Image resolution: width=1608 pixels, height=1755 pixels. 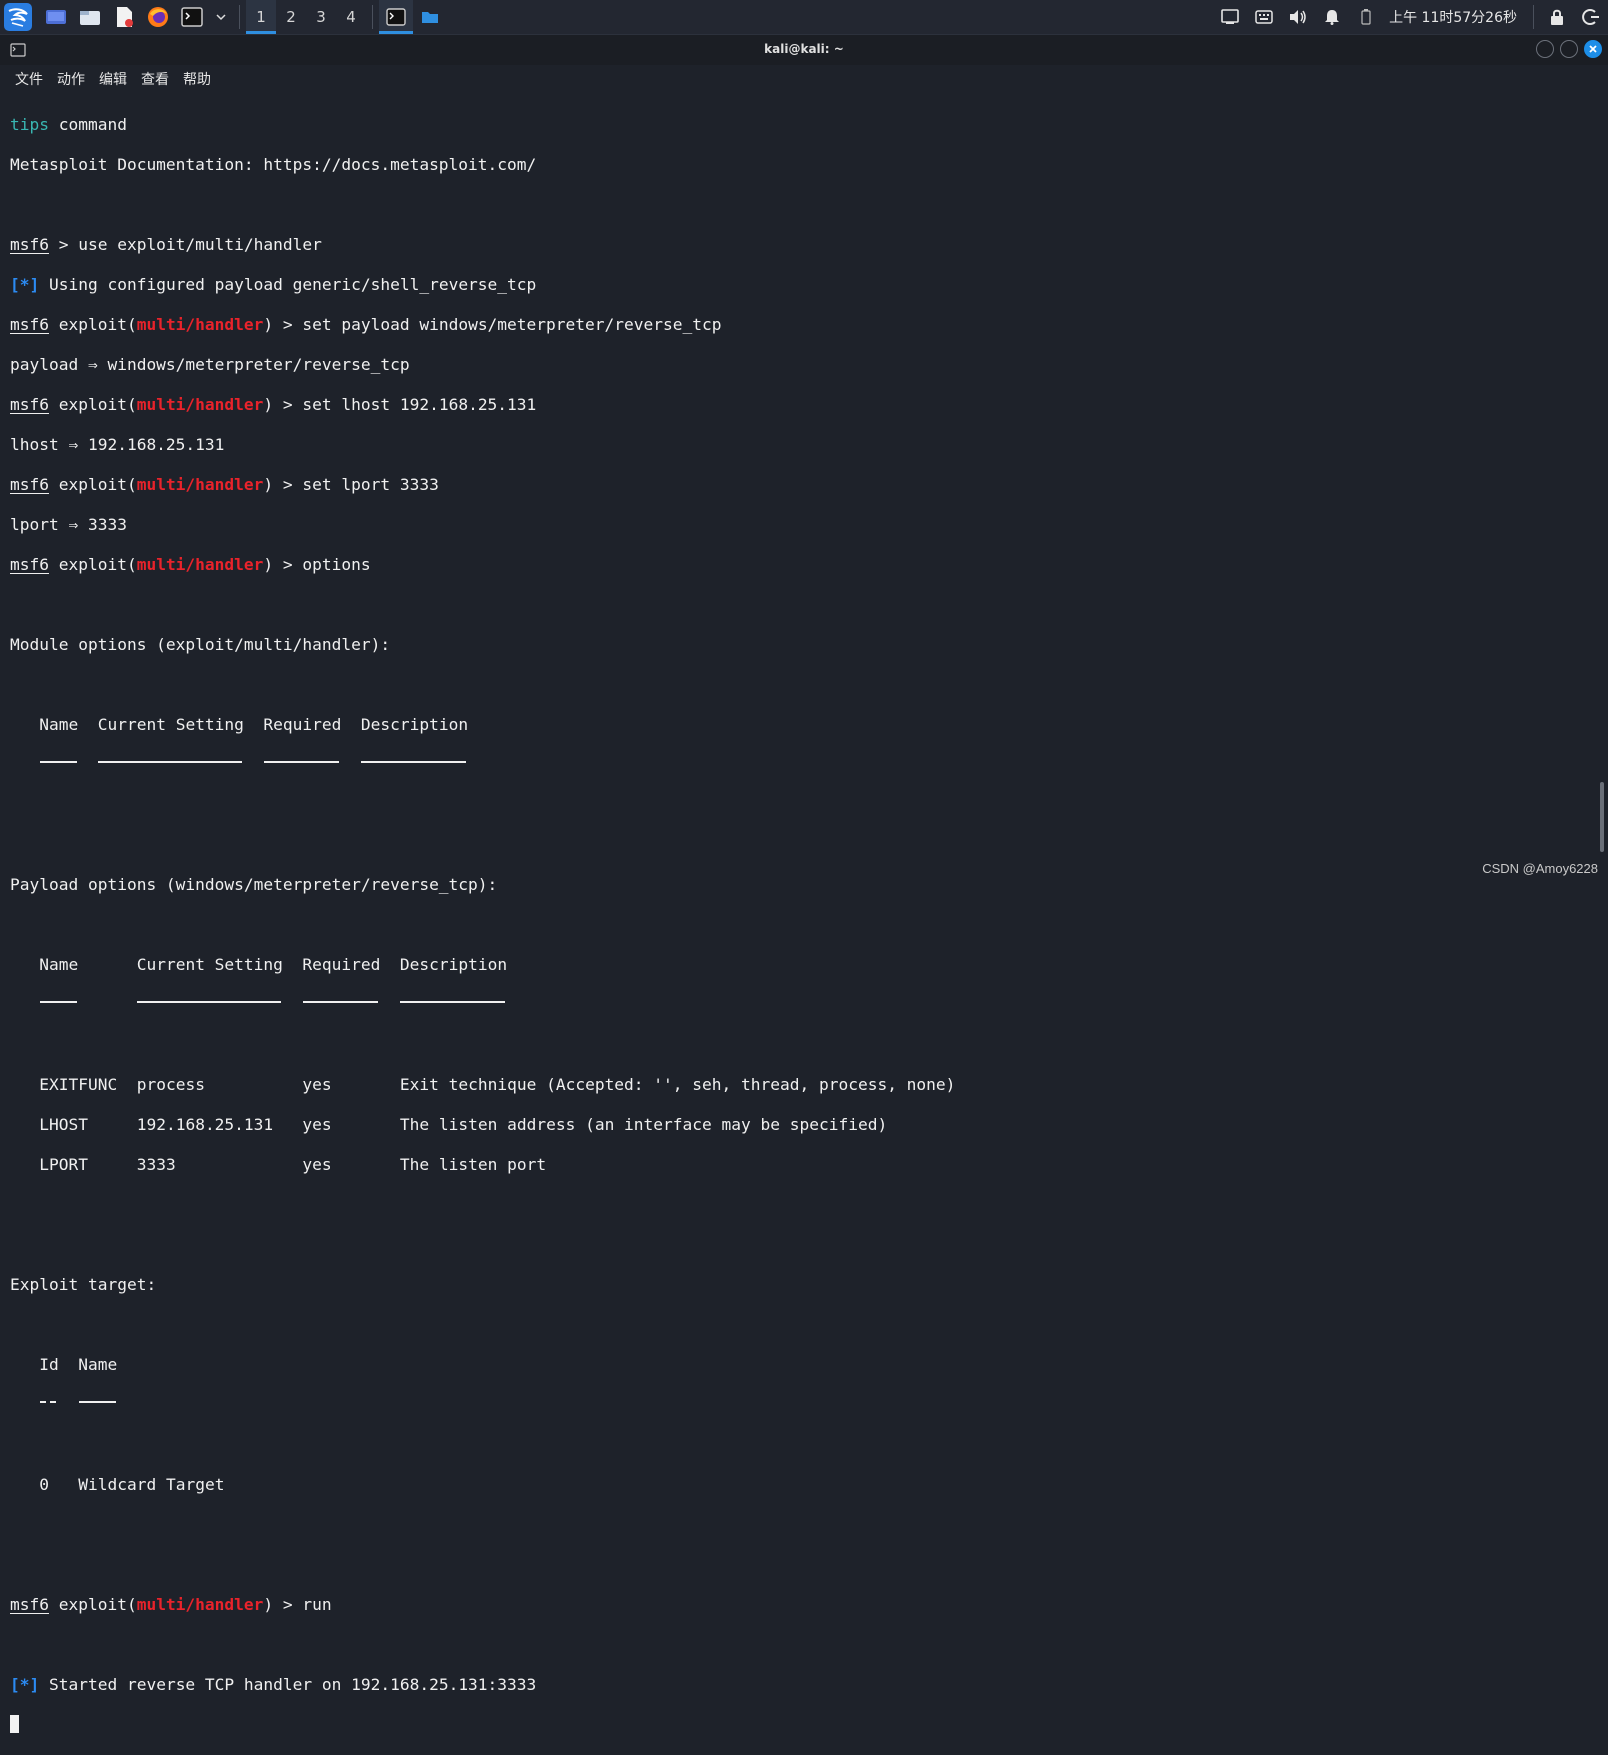 What do you see at coordinates (804, 1405) in the screenshot?
I see `target-divider` at bounding box center [804, 1405].